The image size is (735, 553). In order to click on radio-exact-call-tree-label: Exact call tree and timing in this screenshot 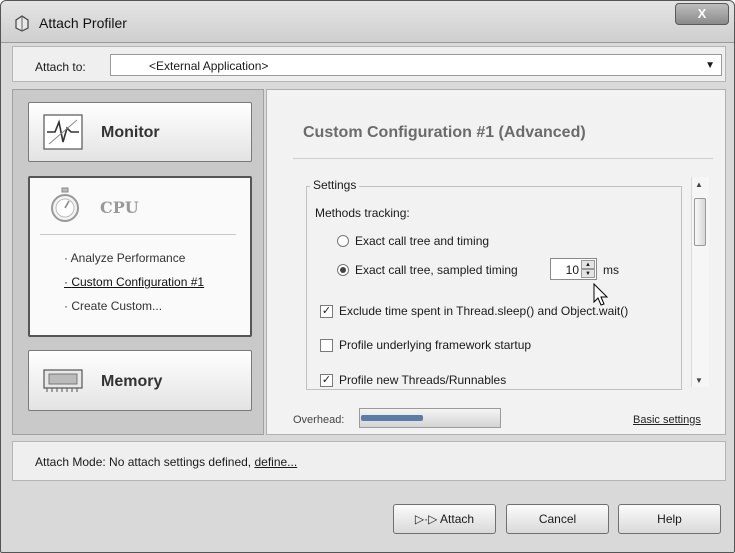, I will do `click(422, 241)`.